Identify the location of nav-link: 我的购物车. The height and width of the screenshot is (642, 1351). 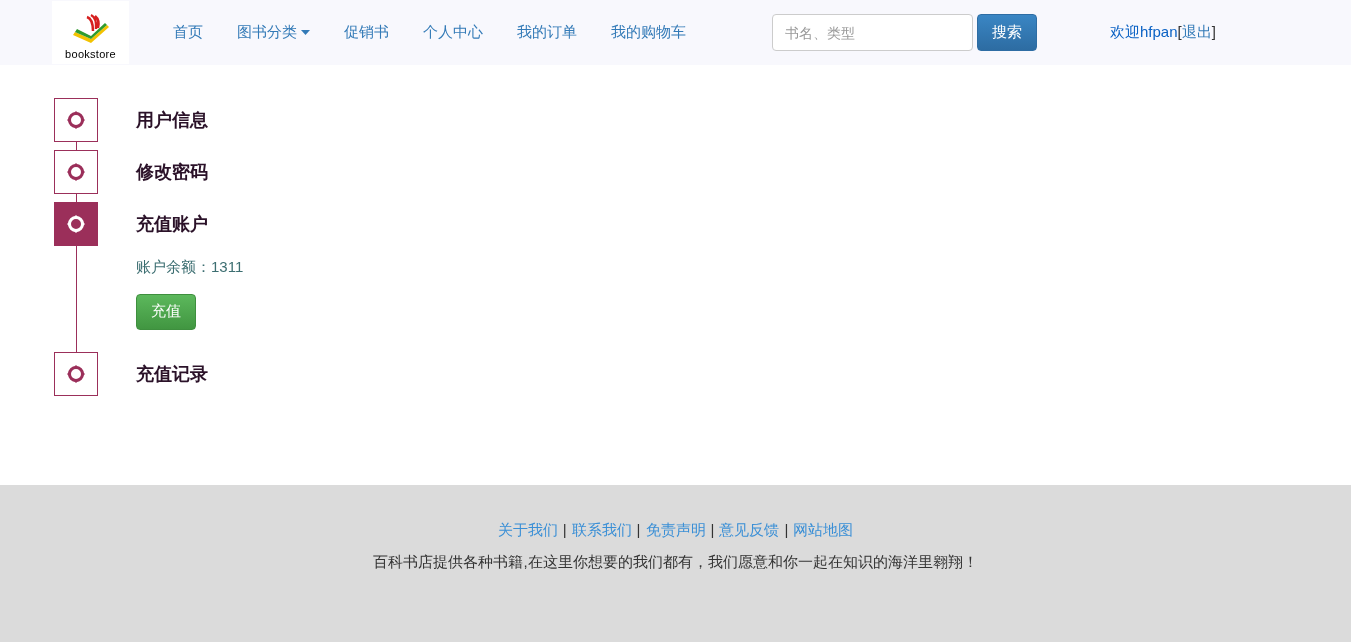
(648, 32).